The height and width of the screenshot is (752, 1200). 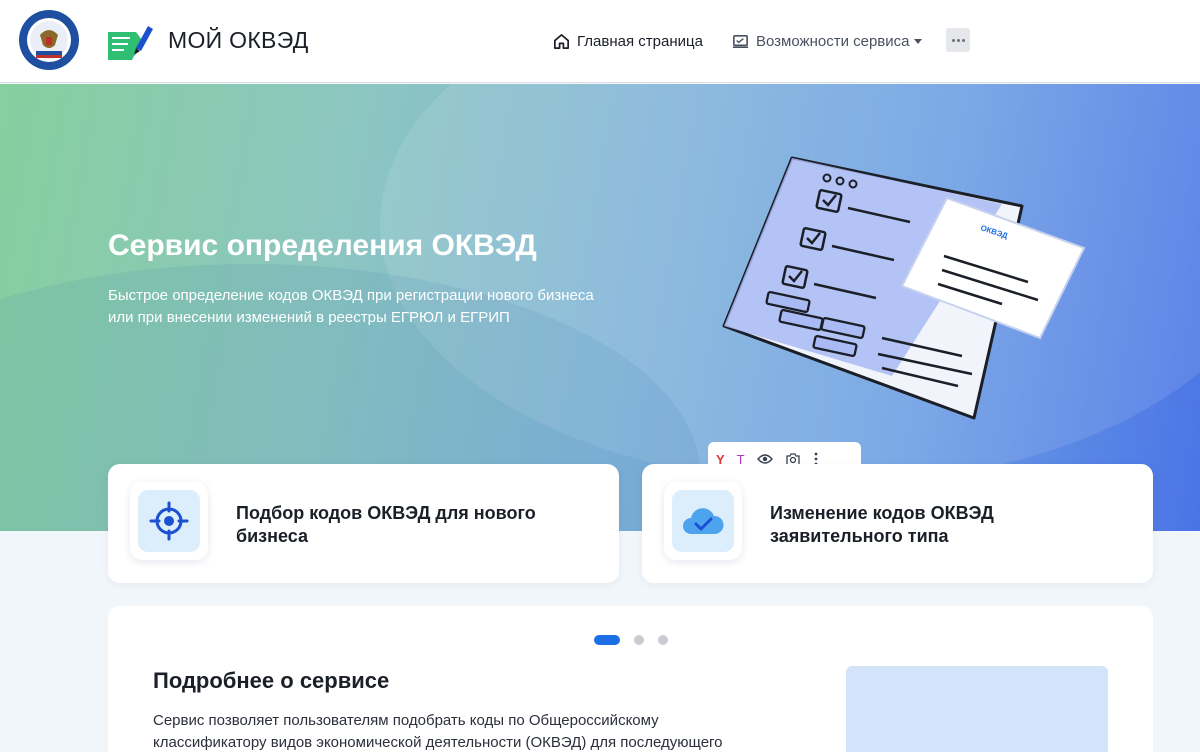 What do you see at coordinates (740, 41) in the screenshot?
I see `monitor-icon` at bounding box center [740, 41].